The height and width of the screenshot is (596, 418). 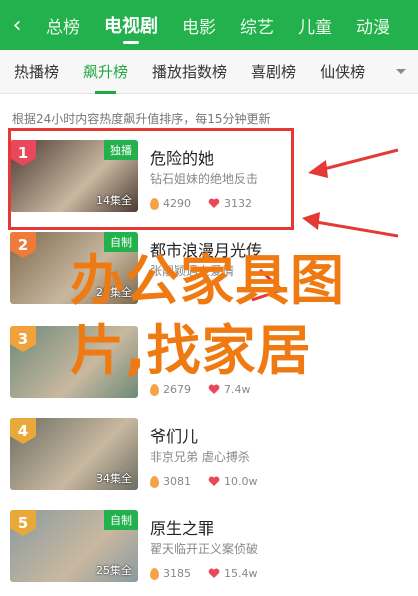 I want to click on watermark-line2: 片,找家居, so click(x=191, y=350).